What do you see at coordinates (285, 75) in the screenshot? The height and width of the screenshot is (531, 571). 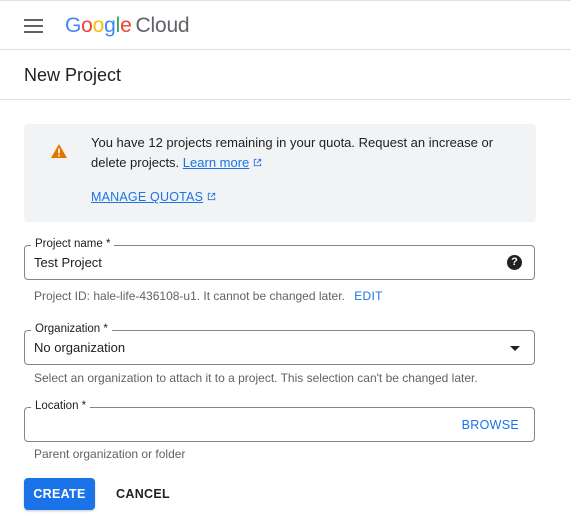 I see `page-header: New Project` at bounding box center [285, 75].